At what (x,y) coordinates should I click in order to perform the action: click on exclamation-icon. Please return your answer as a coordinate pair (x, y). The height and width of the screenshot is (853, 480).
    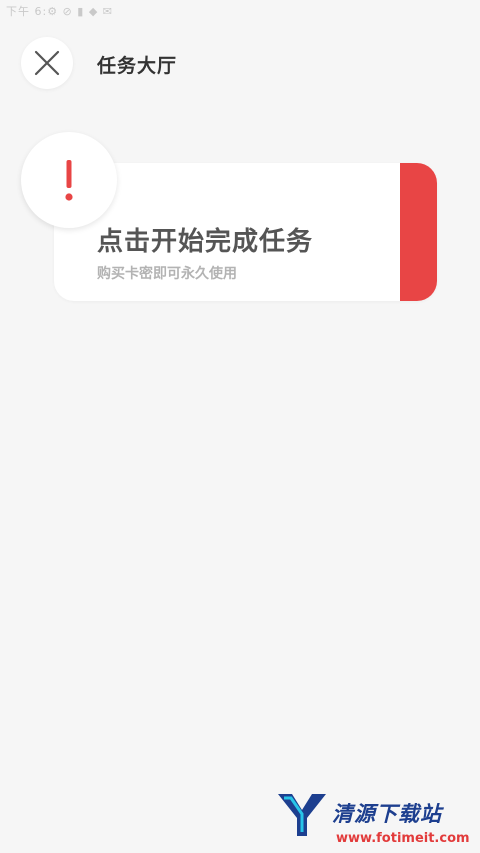
    Looking at the image, I should click on (69, 180).